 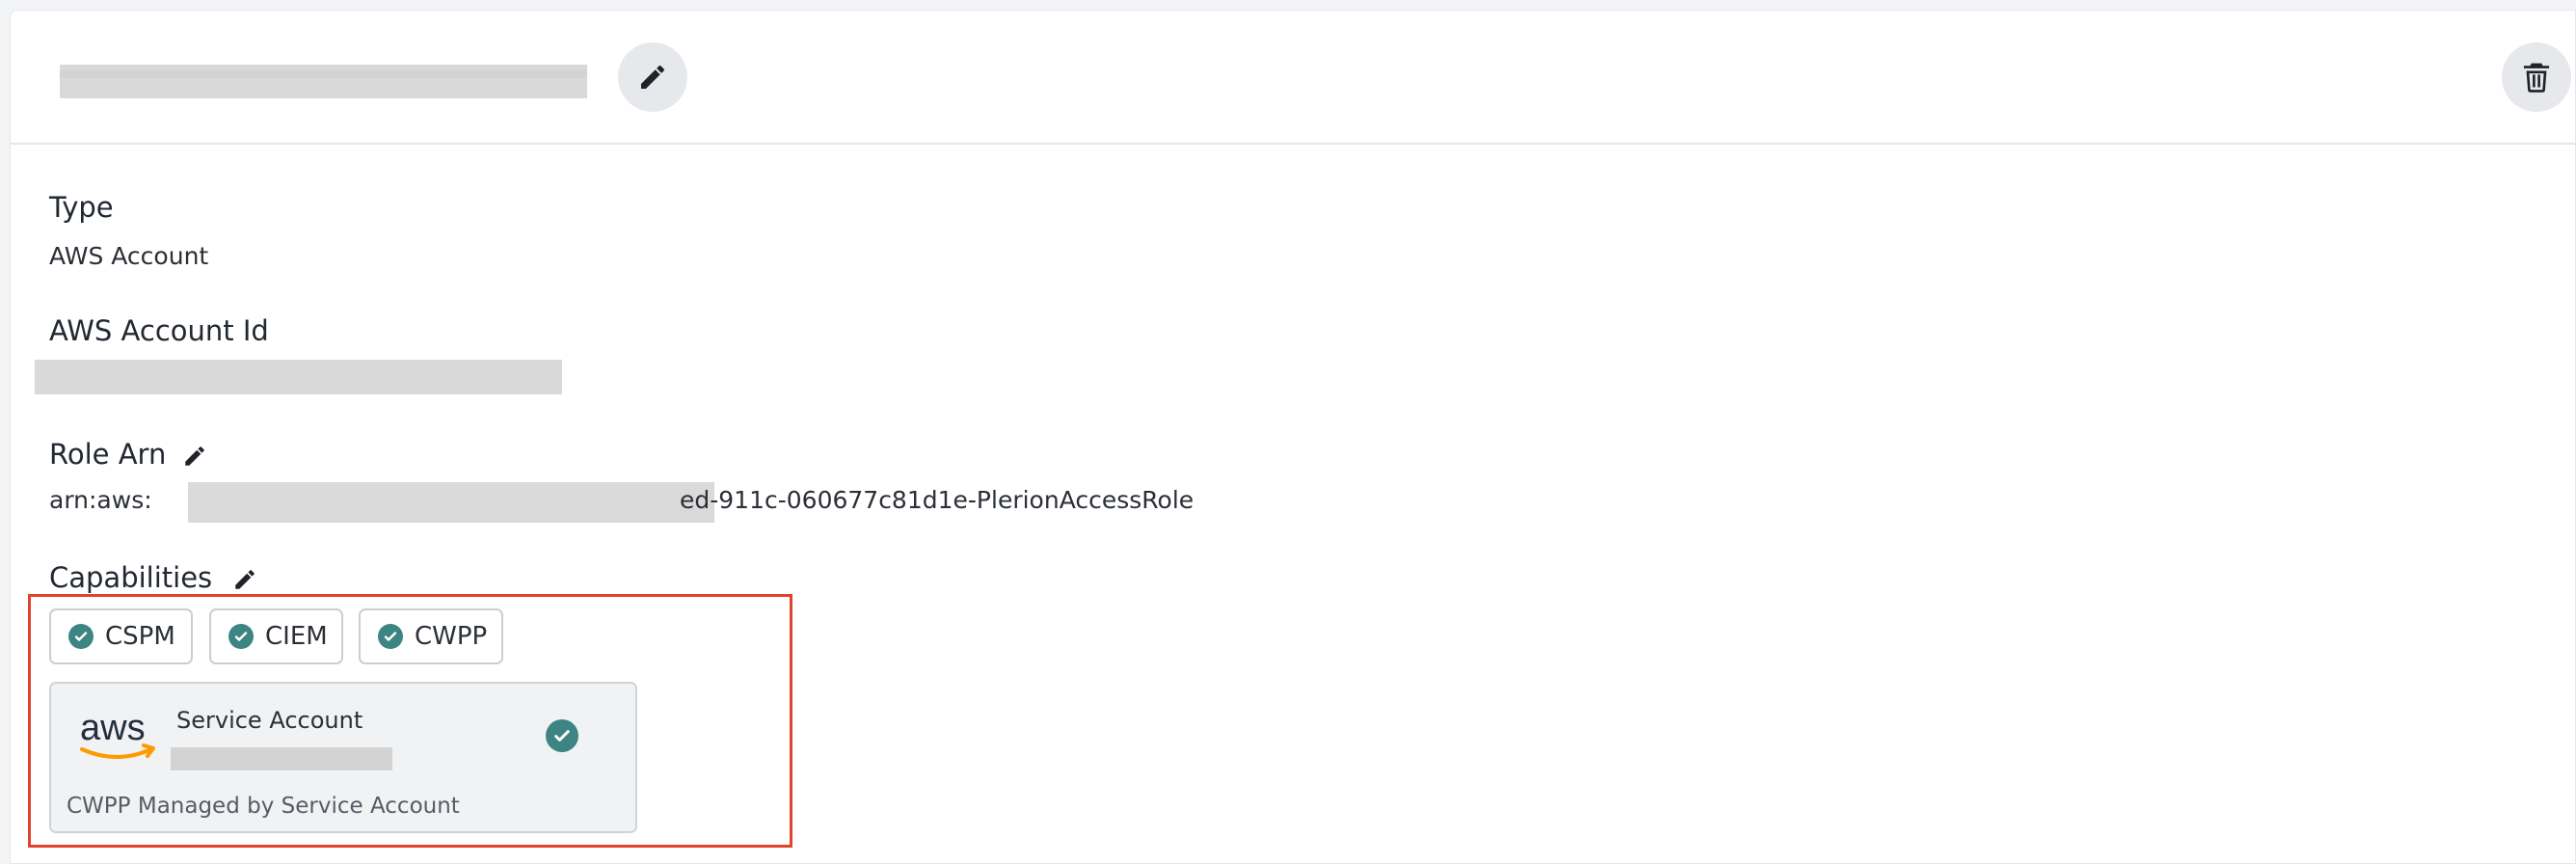 I want to click on capability-label: CSPM, so click(x=140, y=636).